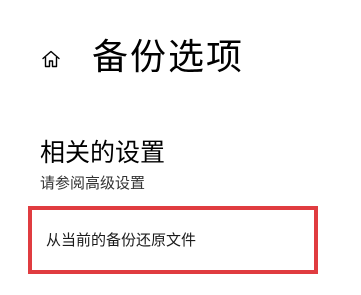  I want to click on page-title: 备份选项, so click(168, 57).